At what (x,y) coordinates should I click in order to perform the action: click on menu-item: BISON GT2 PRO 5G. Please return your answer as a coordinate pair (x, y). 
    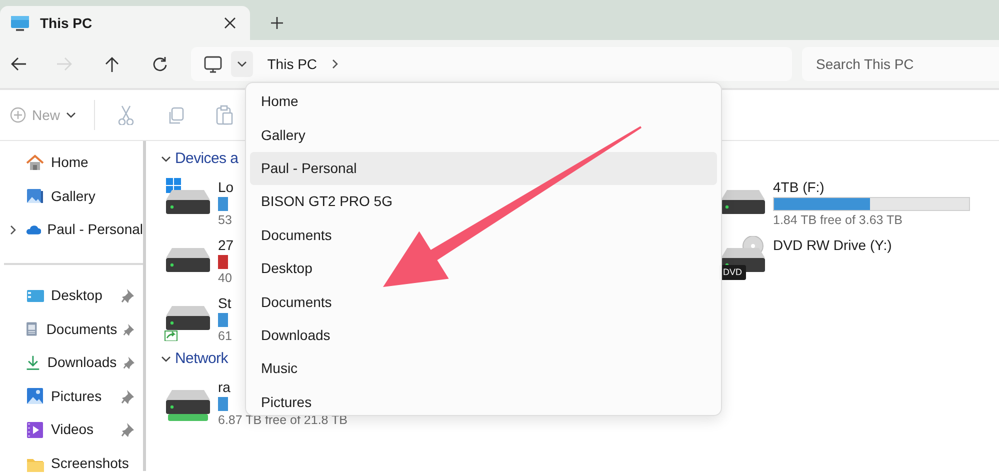
    Looking at the image, I should click on (483, 202).